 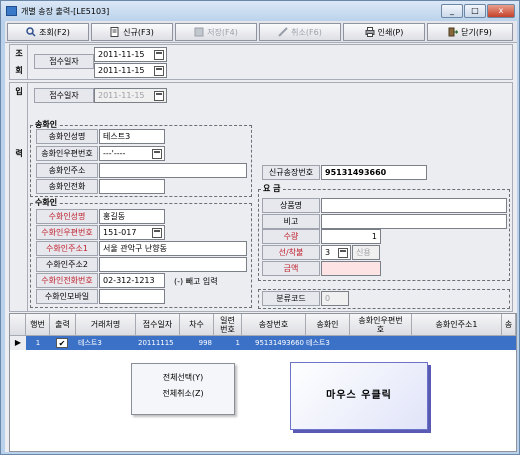 I want to click on memo-label: 비고, so click(x=291, y=221).